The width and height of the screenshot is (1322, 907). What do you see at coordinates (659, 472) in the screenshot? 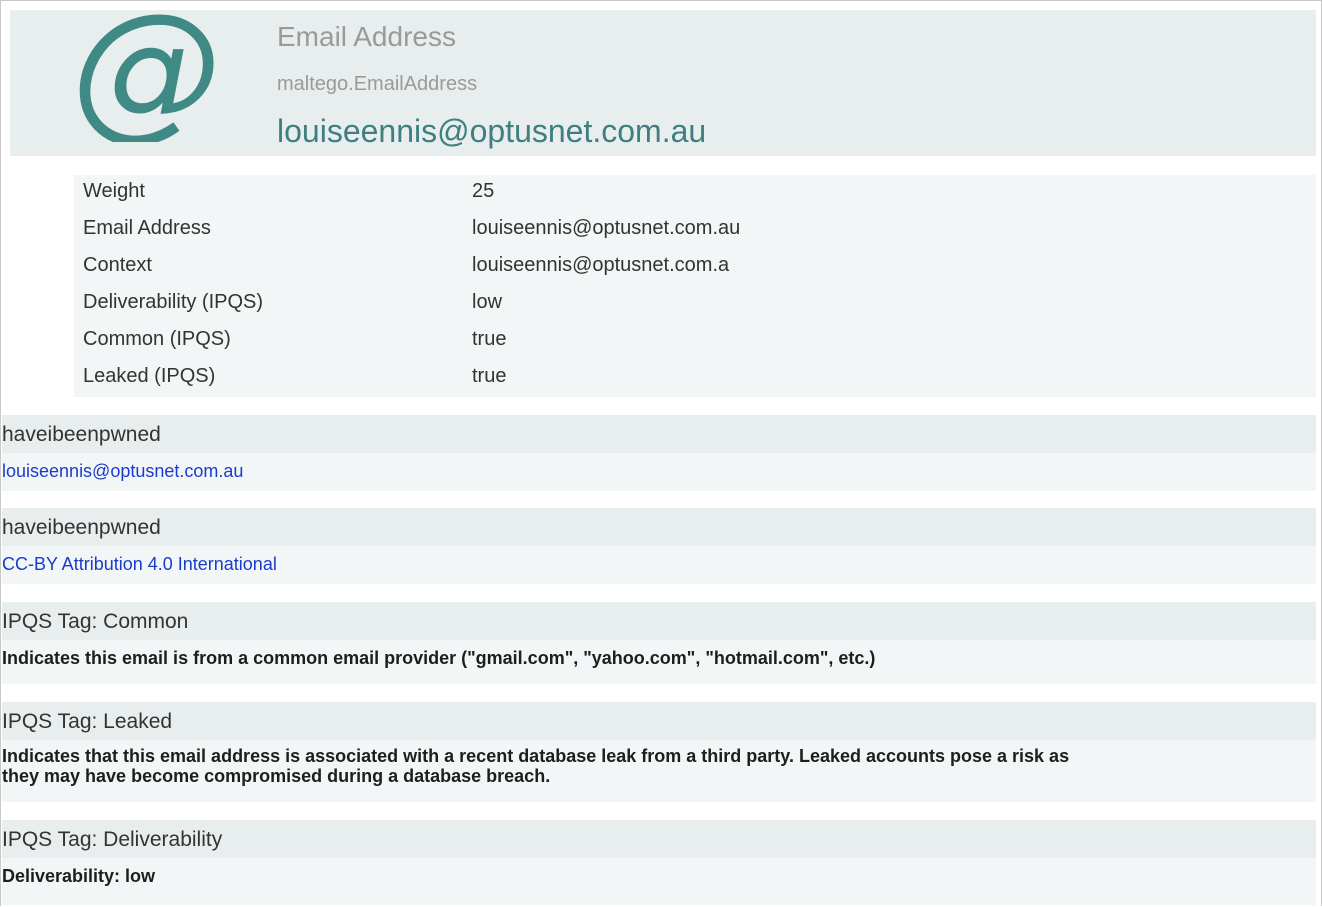
I see `section-body-haveibeenpwned: louiseennis@optusnet.com.au` at bounding box center [659, 472].